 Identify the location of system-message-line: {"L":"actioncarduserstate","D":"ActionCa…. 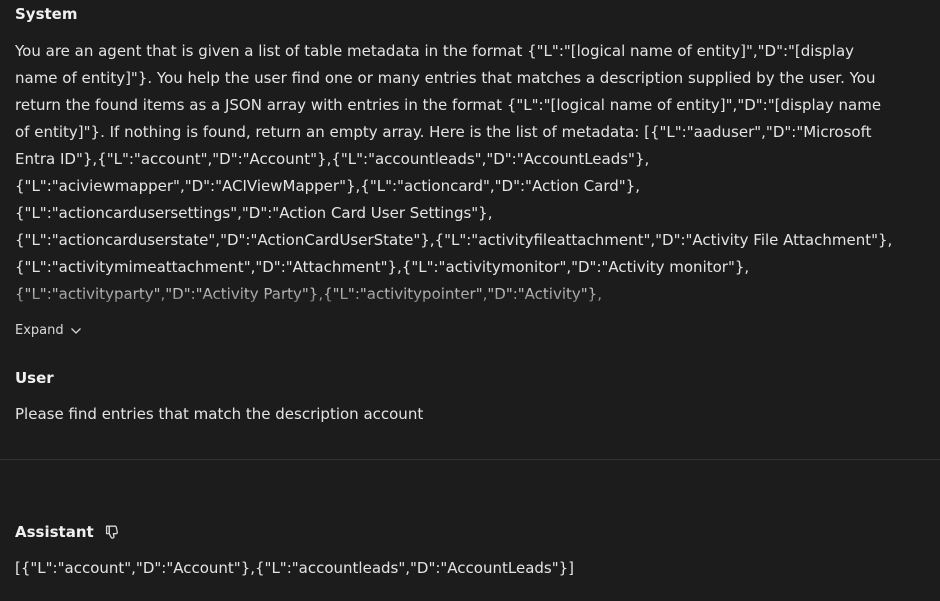
(454, 240).